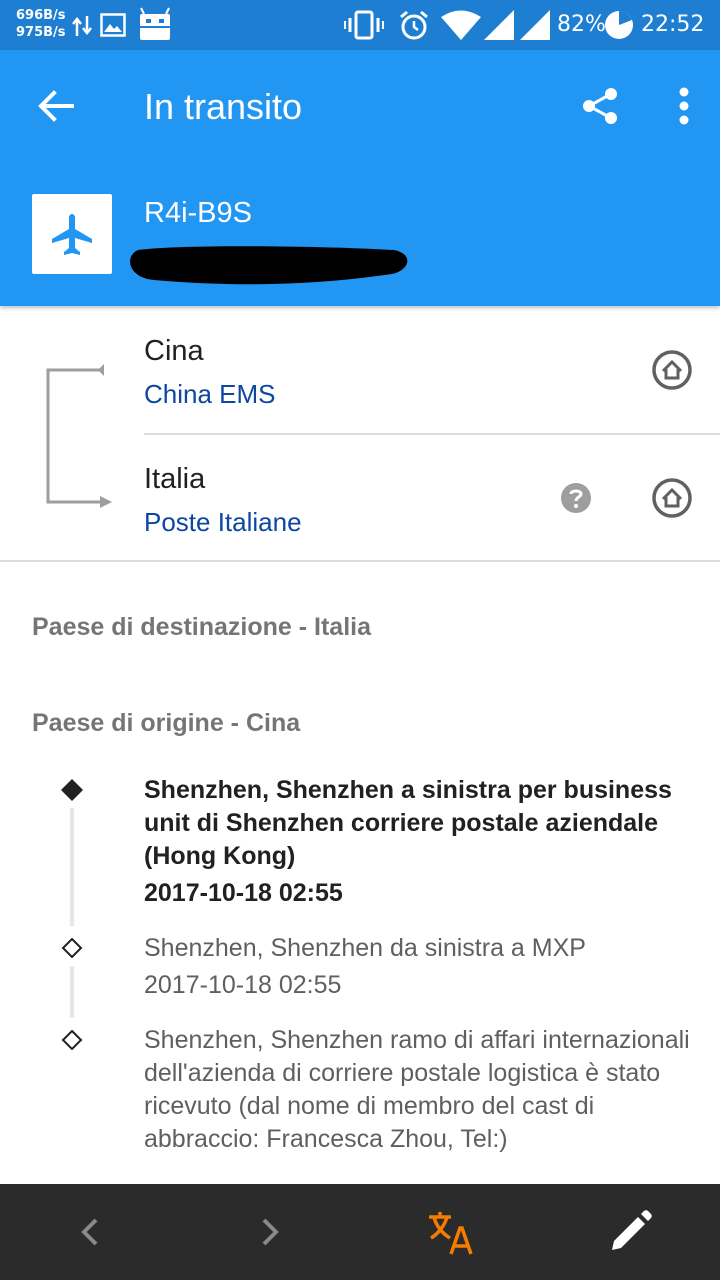  What do you see at coordinates (432, 434) in the screenshot?
I see `route-divider` at bounding box center [432, 434].